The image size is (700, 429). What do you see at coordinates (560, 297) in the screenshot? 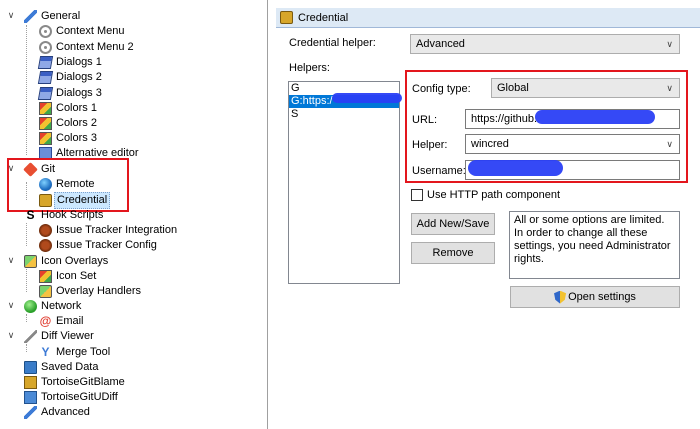
I see `shield-icon` at bounding box center [560, 297].